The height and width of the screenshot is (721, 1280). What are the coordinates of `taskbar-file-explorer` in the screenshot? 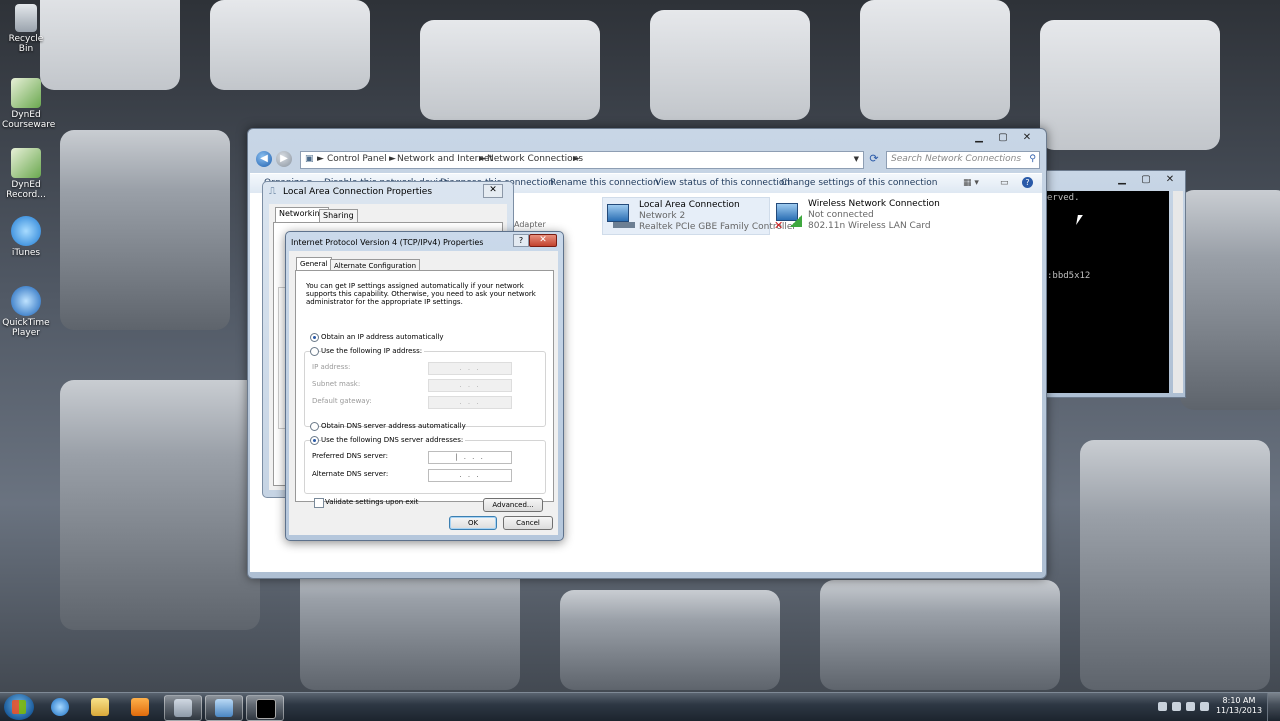 It's located at (100, 707).